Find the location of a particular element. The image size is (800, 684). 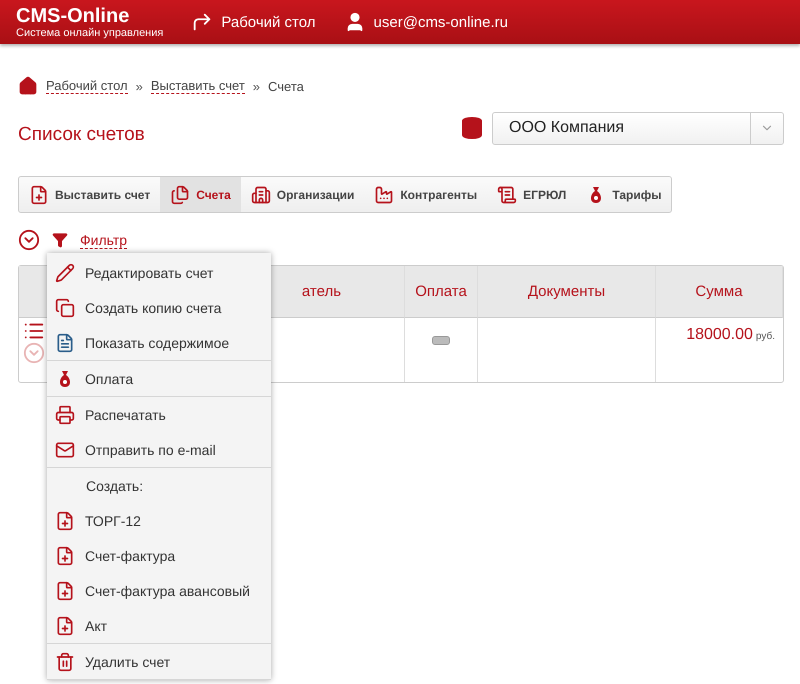

page-title: Список счетов is located at coordinates (81, 135).